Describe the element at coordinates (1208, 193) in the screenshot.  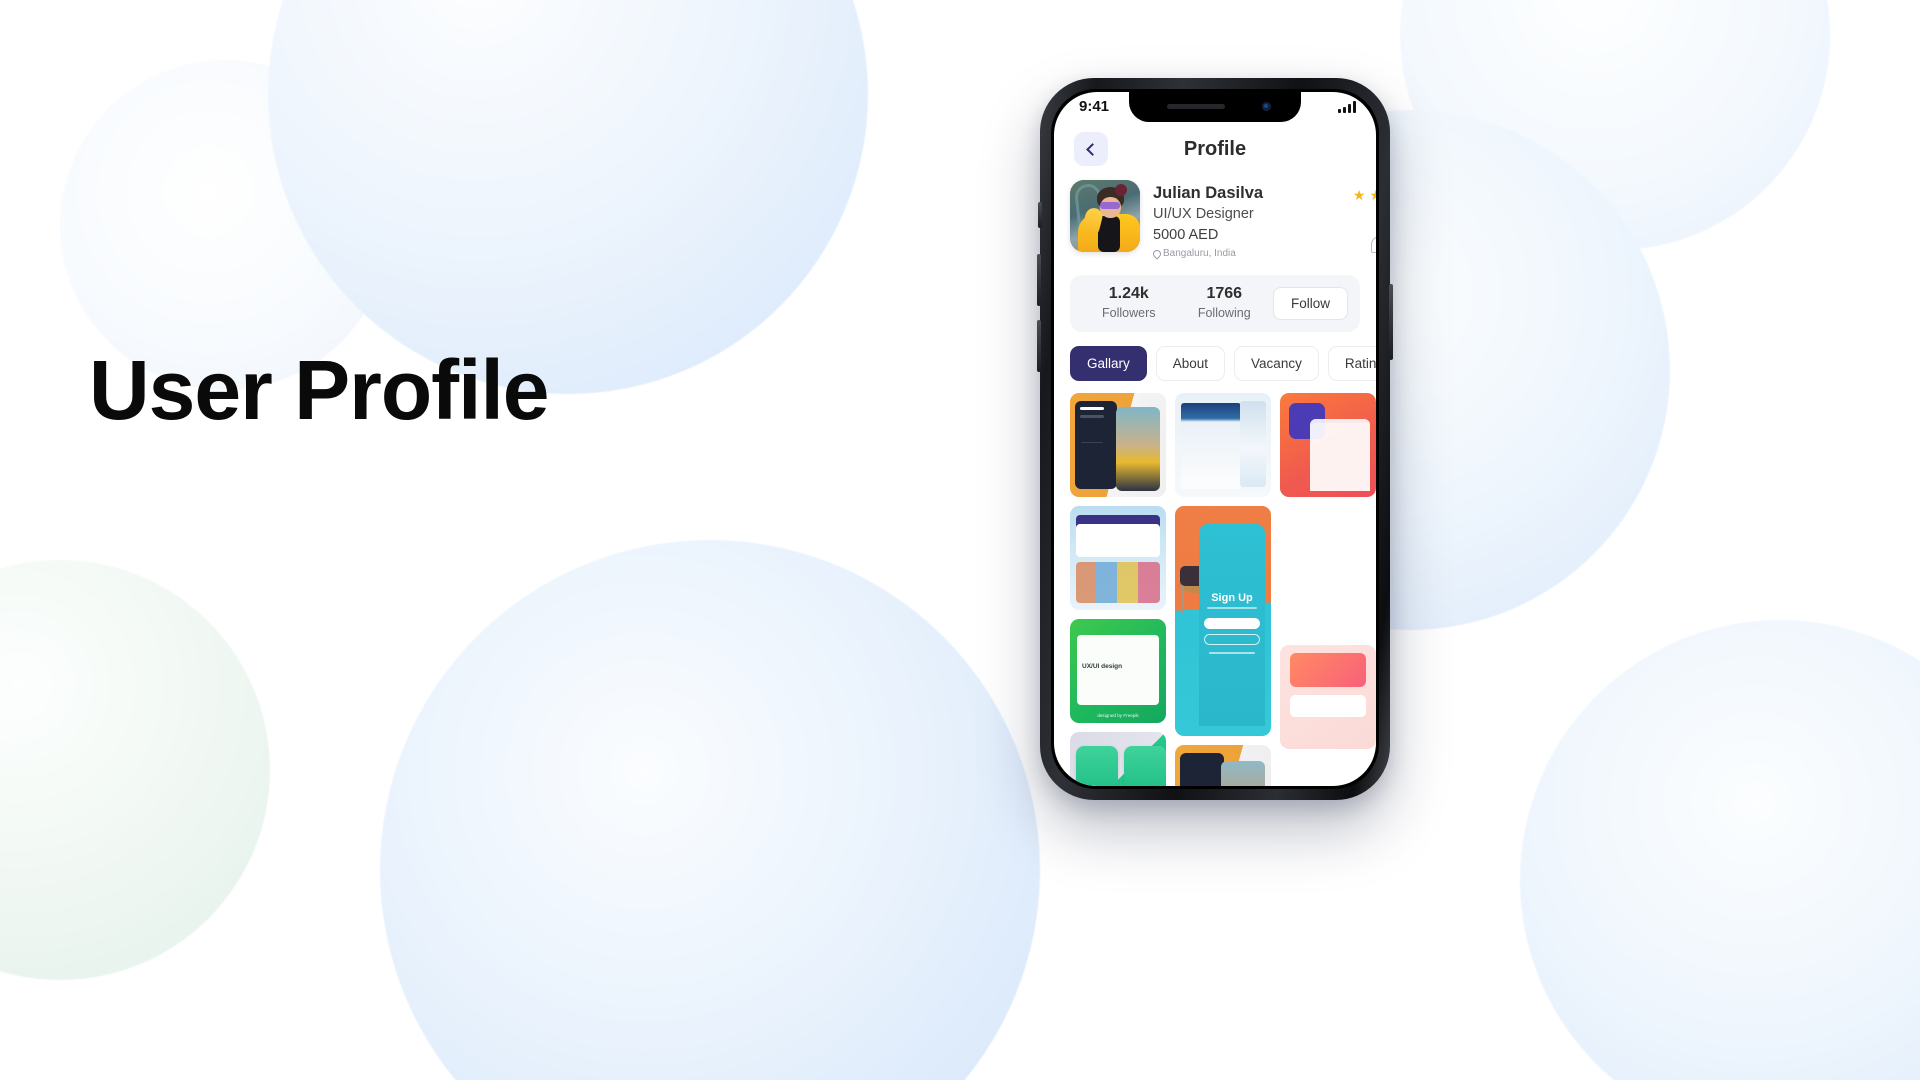
I see `profile-name: Julian Dasilva` at that location.